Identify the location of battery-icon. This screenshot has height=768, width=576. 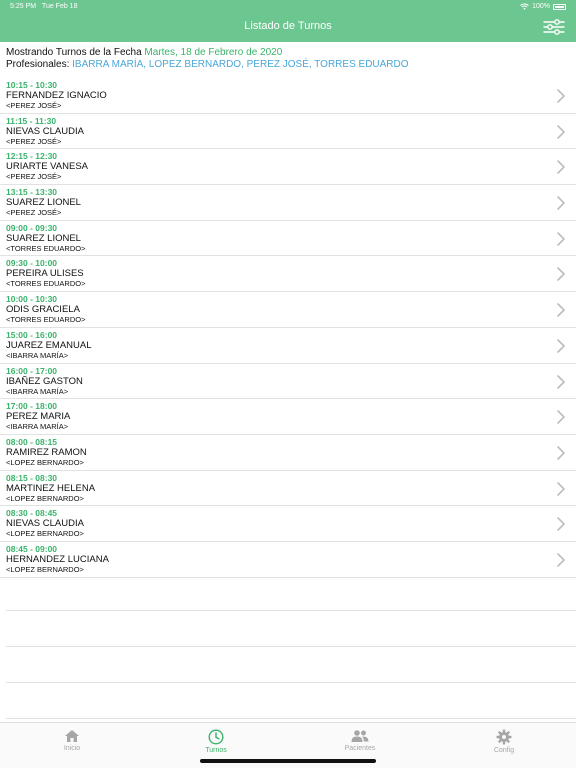
(559, 6).